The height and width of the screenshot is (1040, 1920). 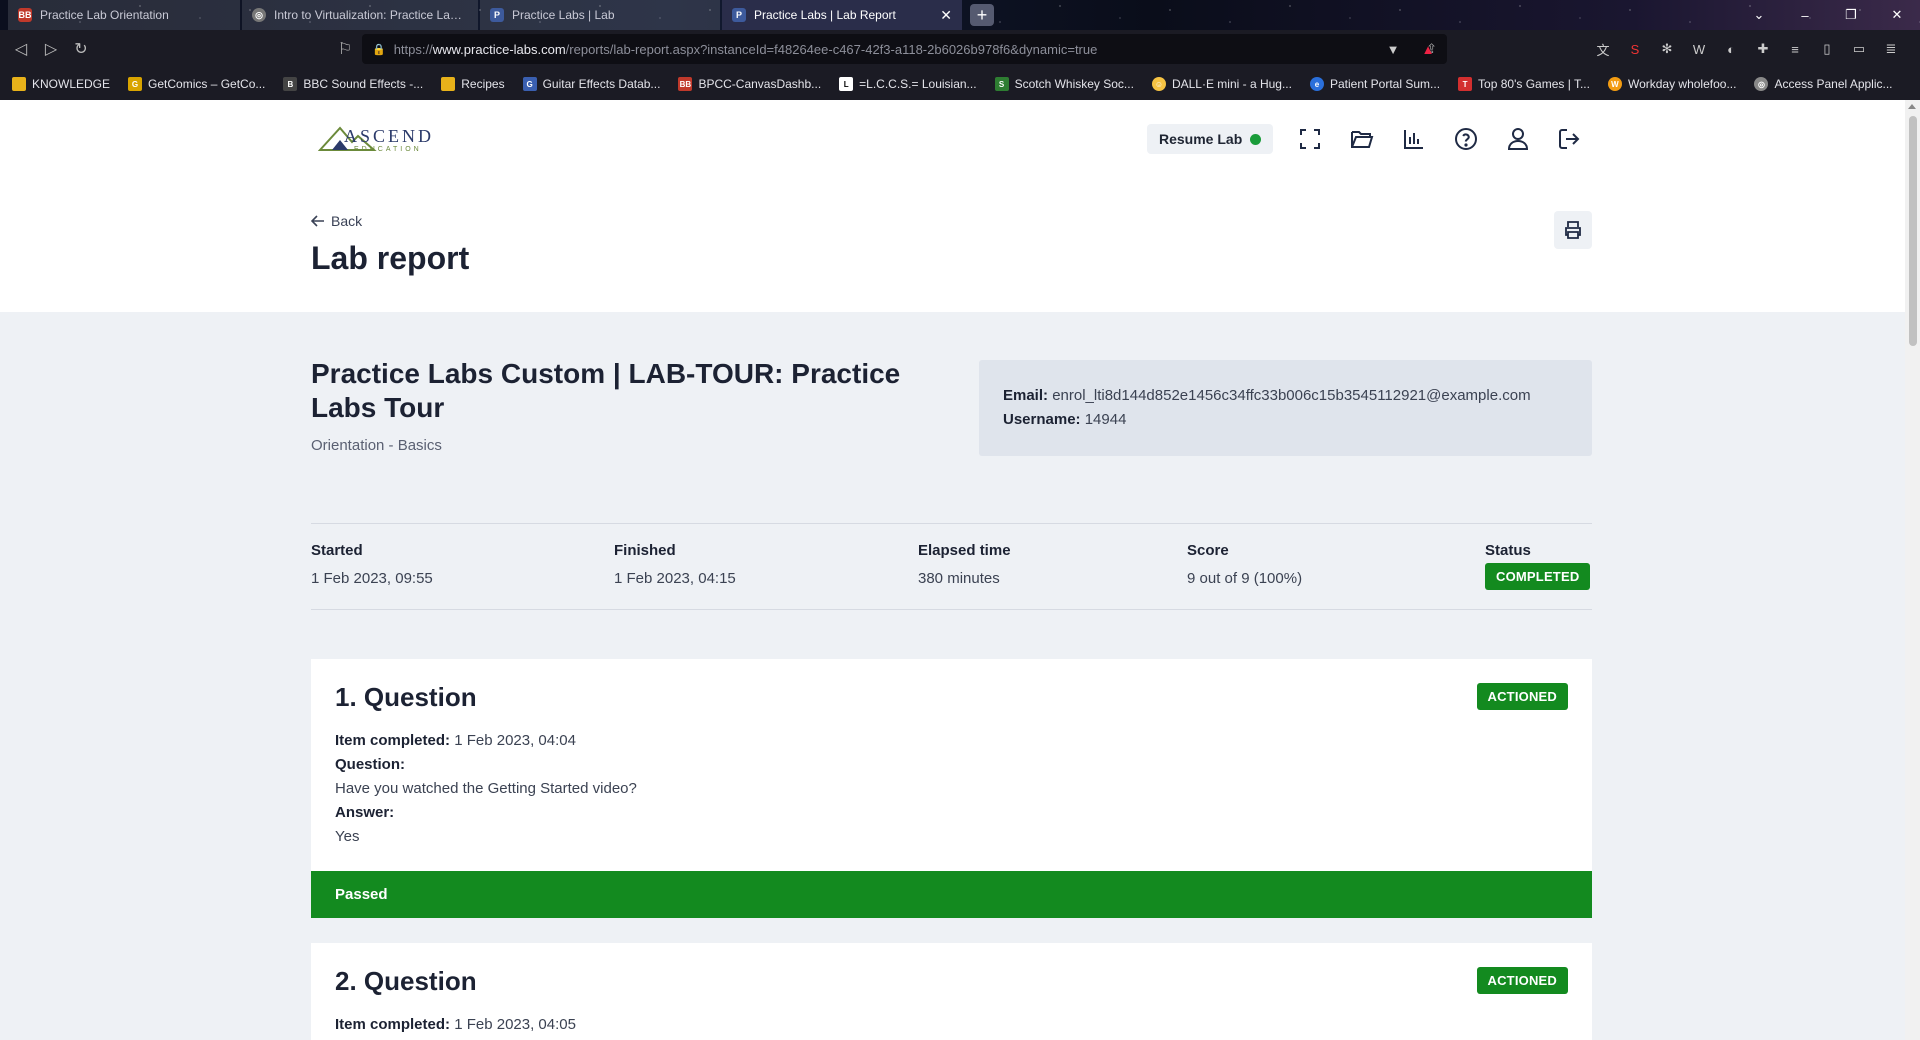 I want to click on help-icon, so click(x=1466, y=139).